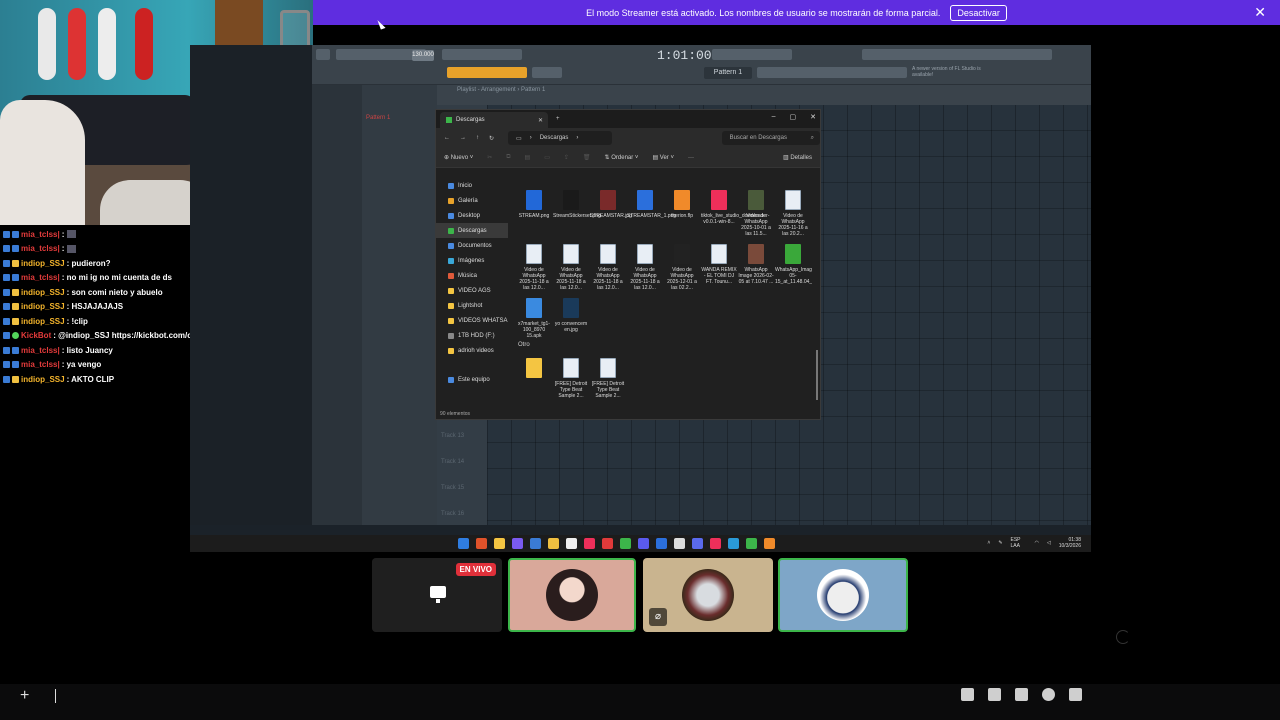  What do you see at coordinates (472, 230) in the screenshot?
I see `sidebar-item: Descargas` at bounding box center [472, 230].